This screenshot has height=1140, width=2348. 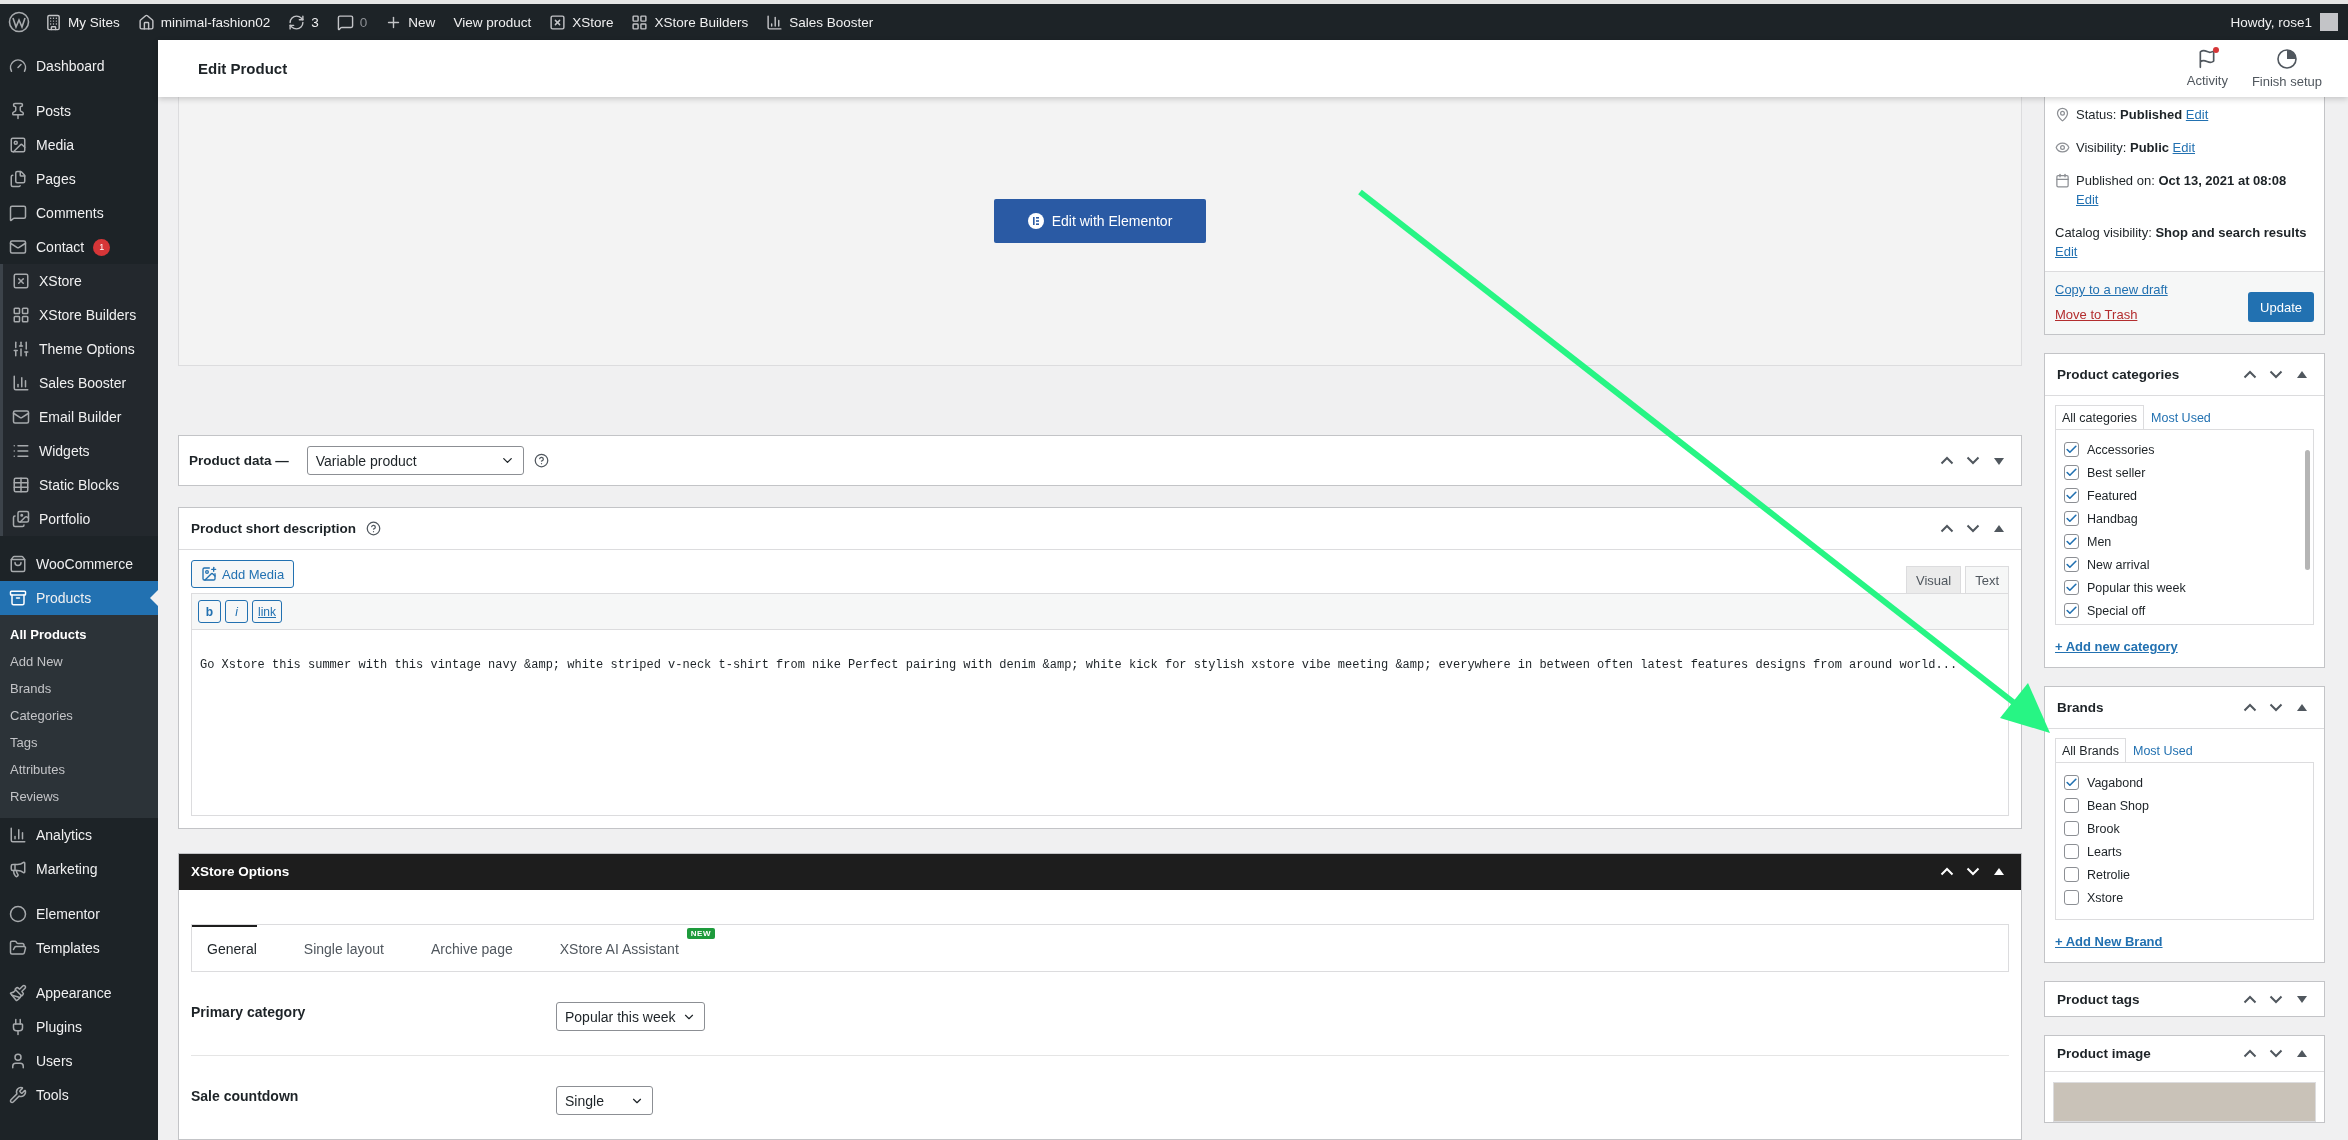 I want to click on sidebar-item: Theme Options, so click(x=80, y=349).